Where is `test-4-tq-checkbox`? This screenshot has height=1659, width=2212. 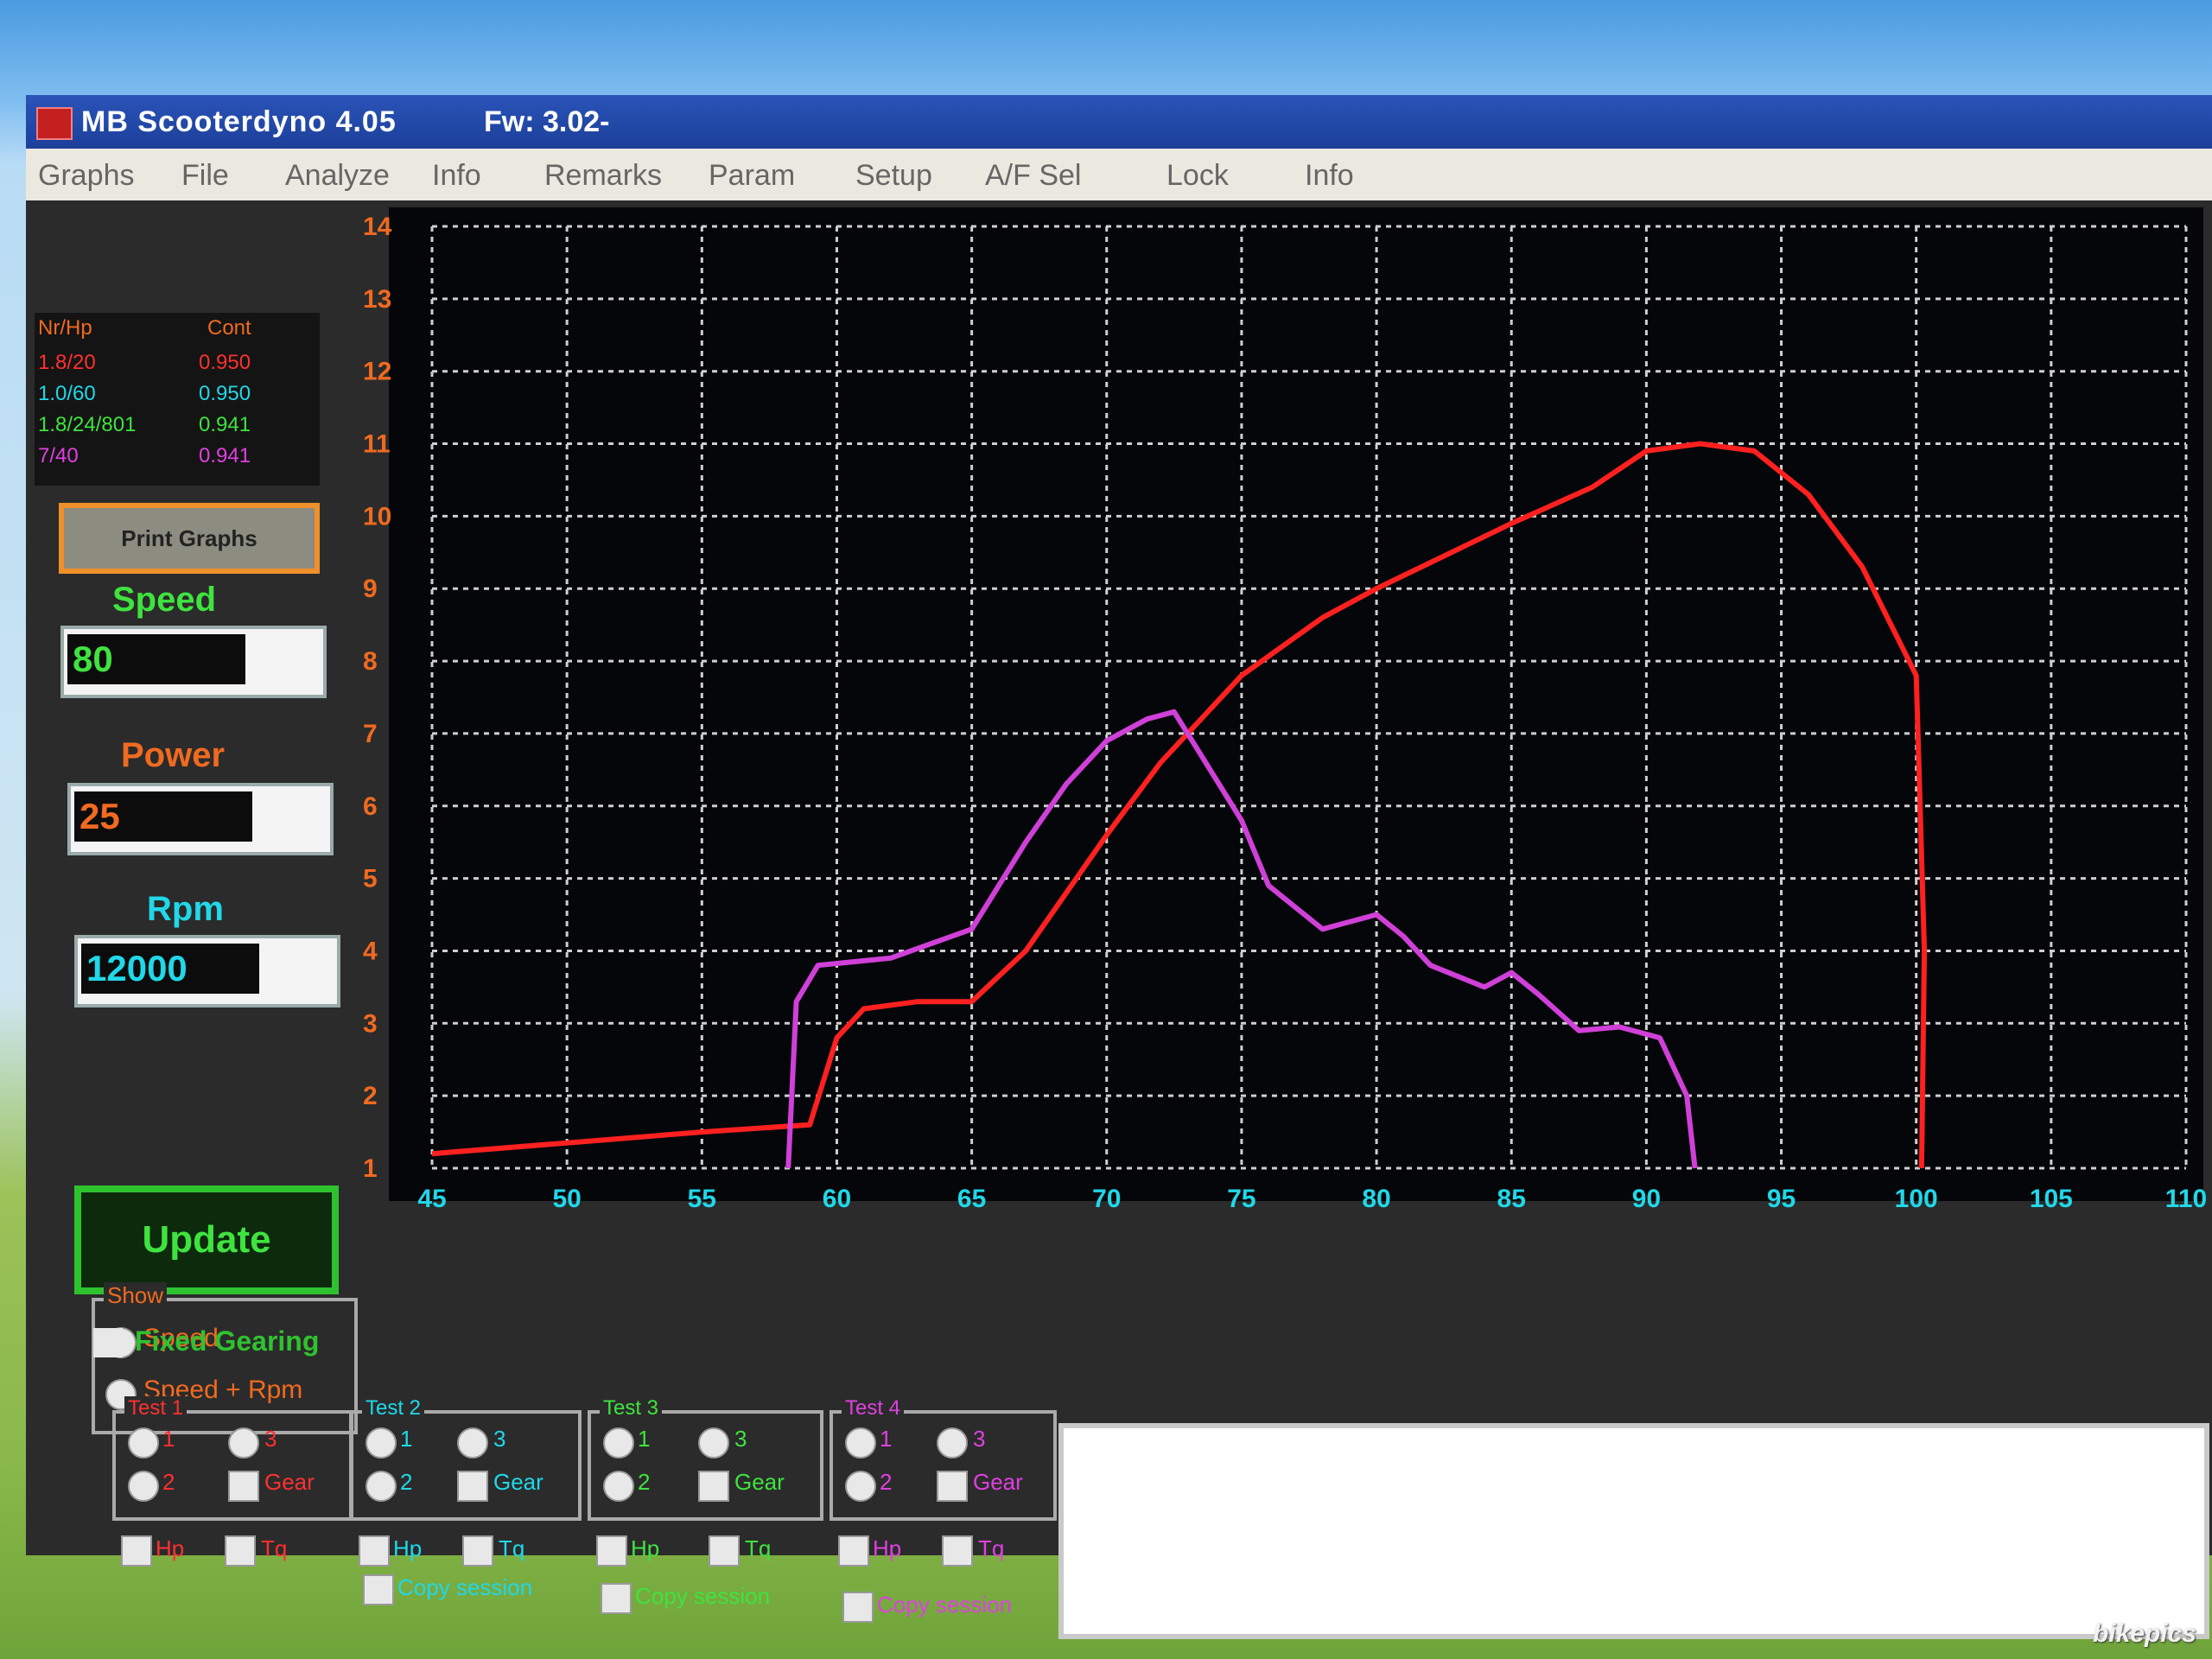
test-4-tq-checkbox is located at coordinates (957, 1551).